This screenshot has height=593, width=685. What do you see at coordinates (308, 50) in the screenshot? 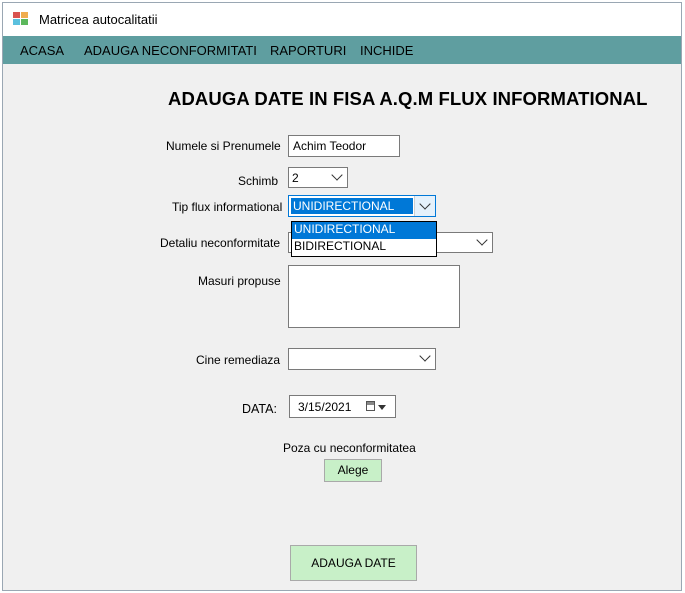
I see `menu-rapoarte: RAPORTURI` at bounding box center [308, 50].